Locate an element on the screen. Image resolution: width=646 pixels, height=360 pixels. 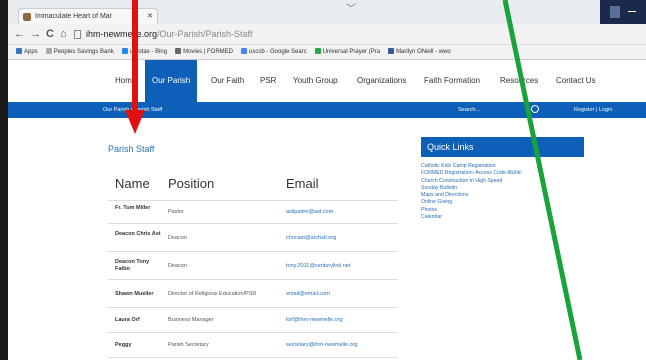
home-icon: ⌂ is located at coordinates (63, 34).